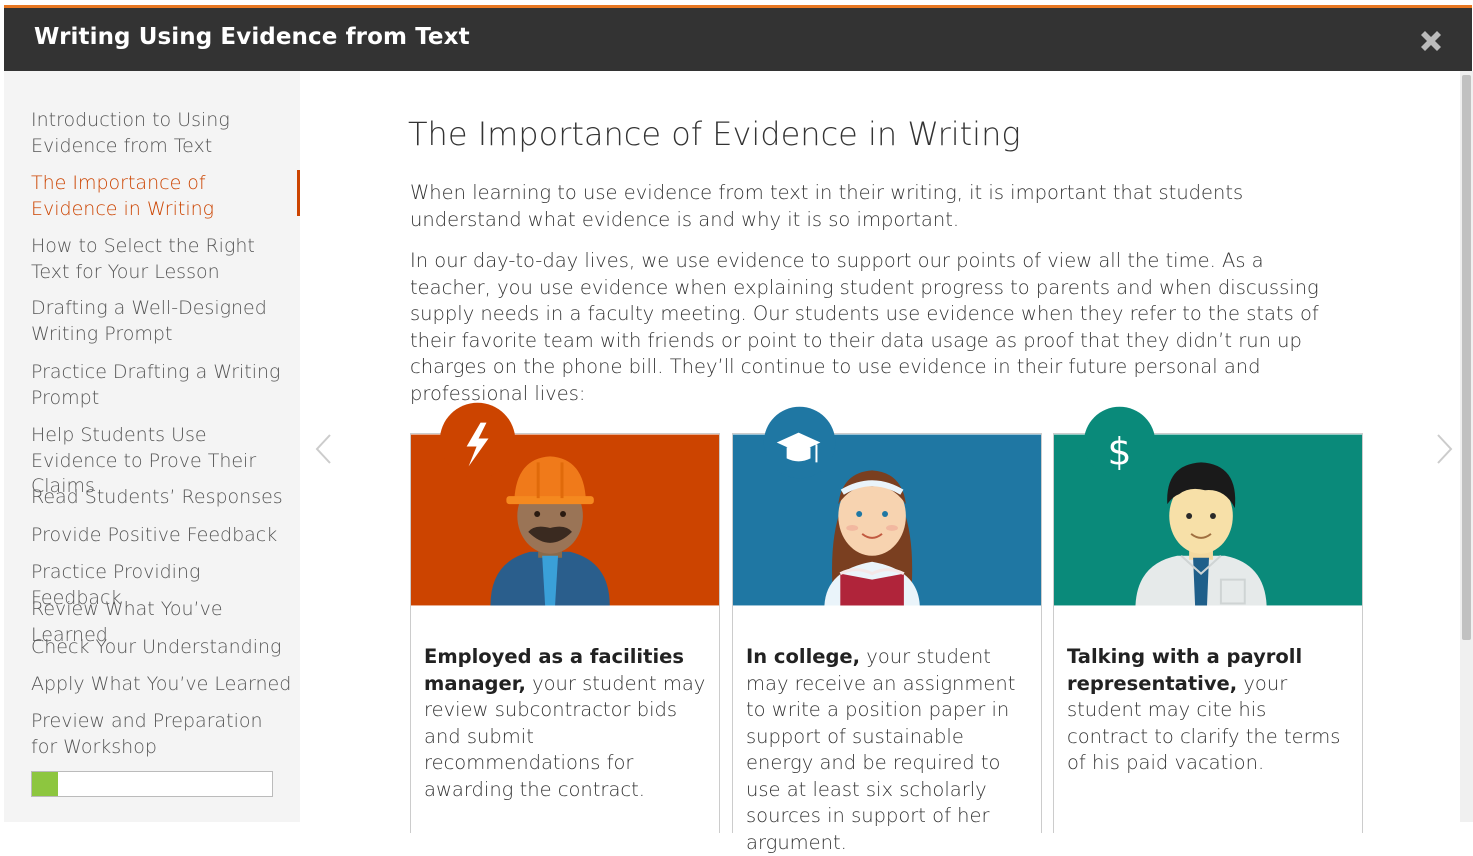  What do you see at coordinates (162, 536) in the screenshot?
I see `sidebar-item-positive-feedback: Provide Positive Feedback` at bounding box center [162, 536].